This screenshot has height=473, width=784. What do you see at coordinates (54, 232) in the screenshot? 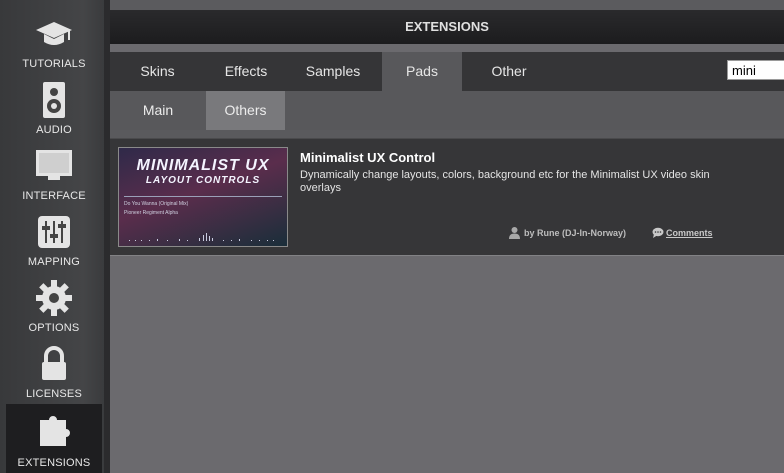
I see `sliders-icon` at bounding box center [54, 232].